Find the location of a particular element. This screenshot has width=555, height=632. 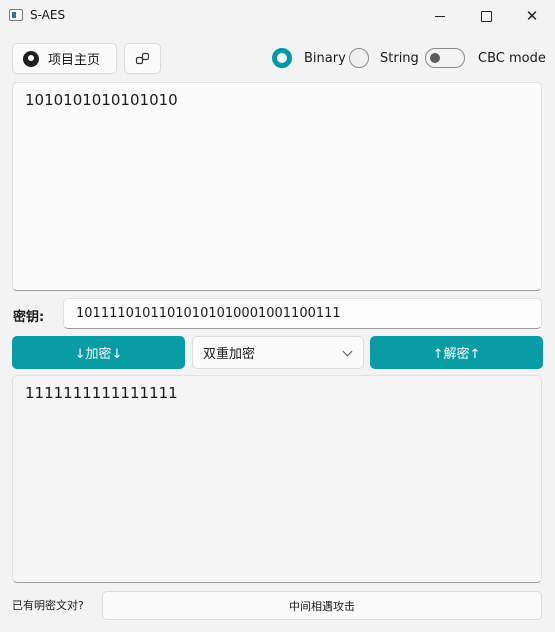

binary-radio is located at coordinates (282, 58).